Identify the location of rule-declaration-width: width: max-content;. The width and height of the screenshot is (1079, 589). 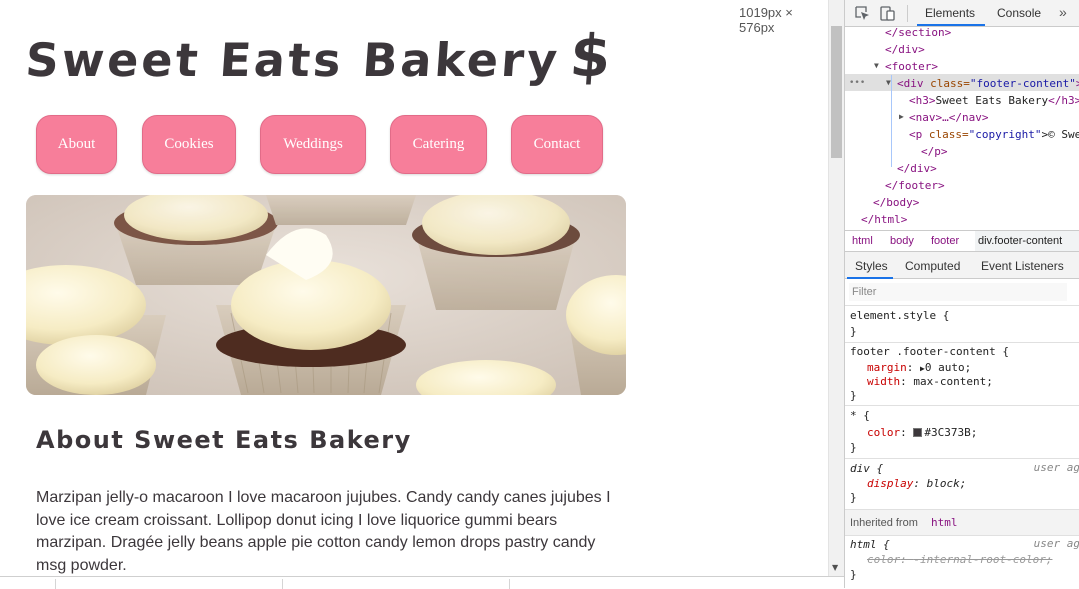
(930, 382).